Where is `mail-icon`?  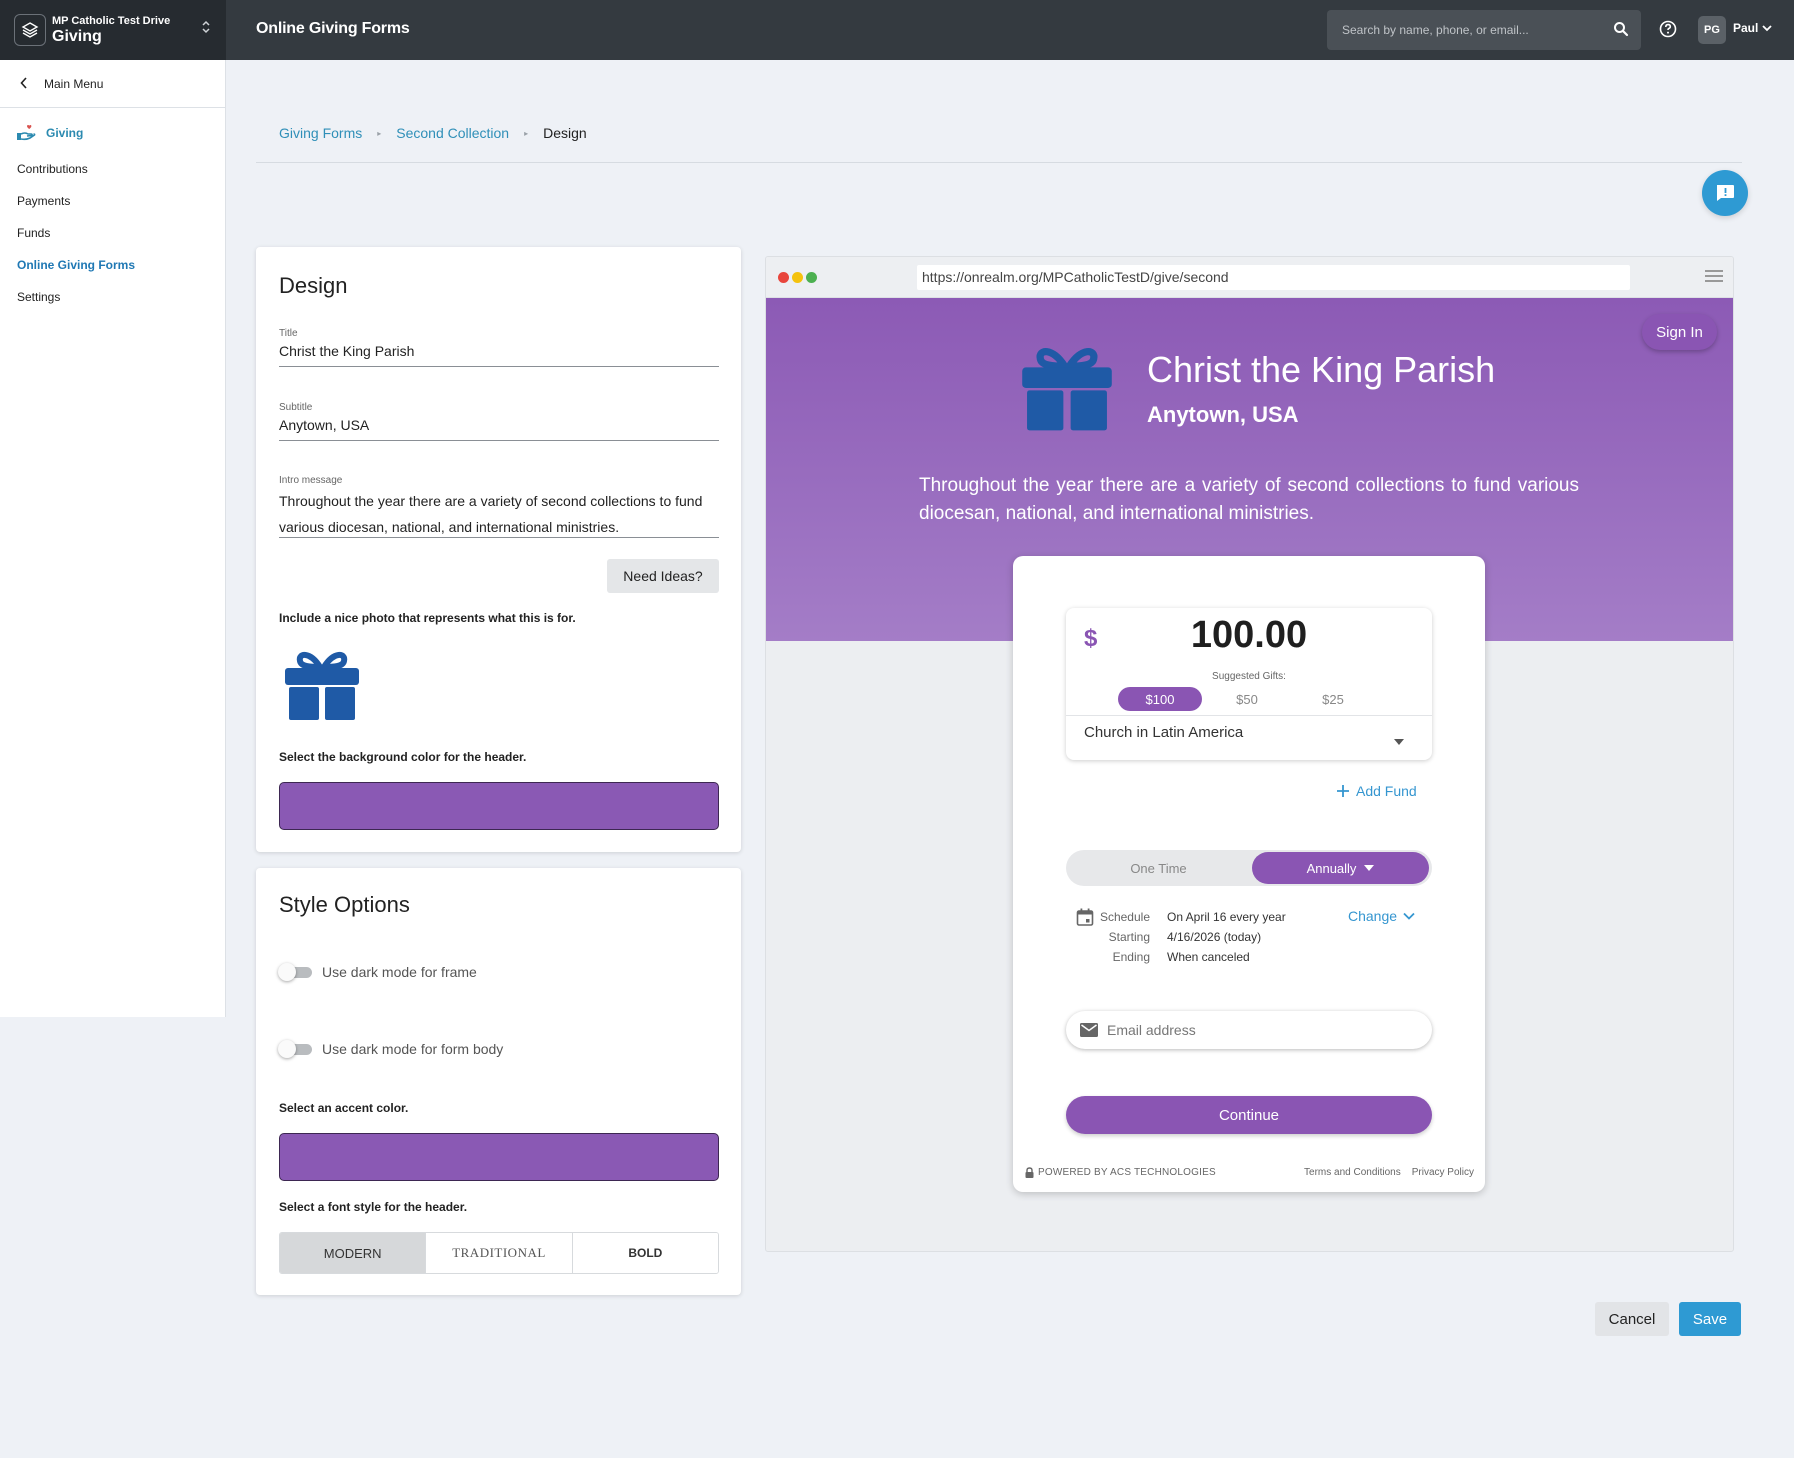 mail-icon is located at coordinates (1089, 1032).